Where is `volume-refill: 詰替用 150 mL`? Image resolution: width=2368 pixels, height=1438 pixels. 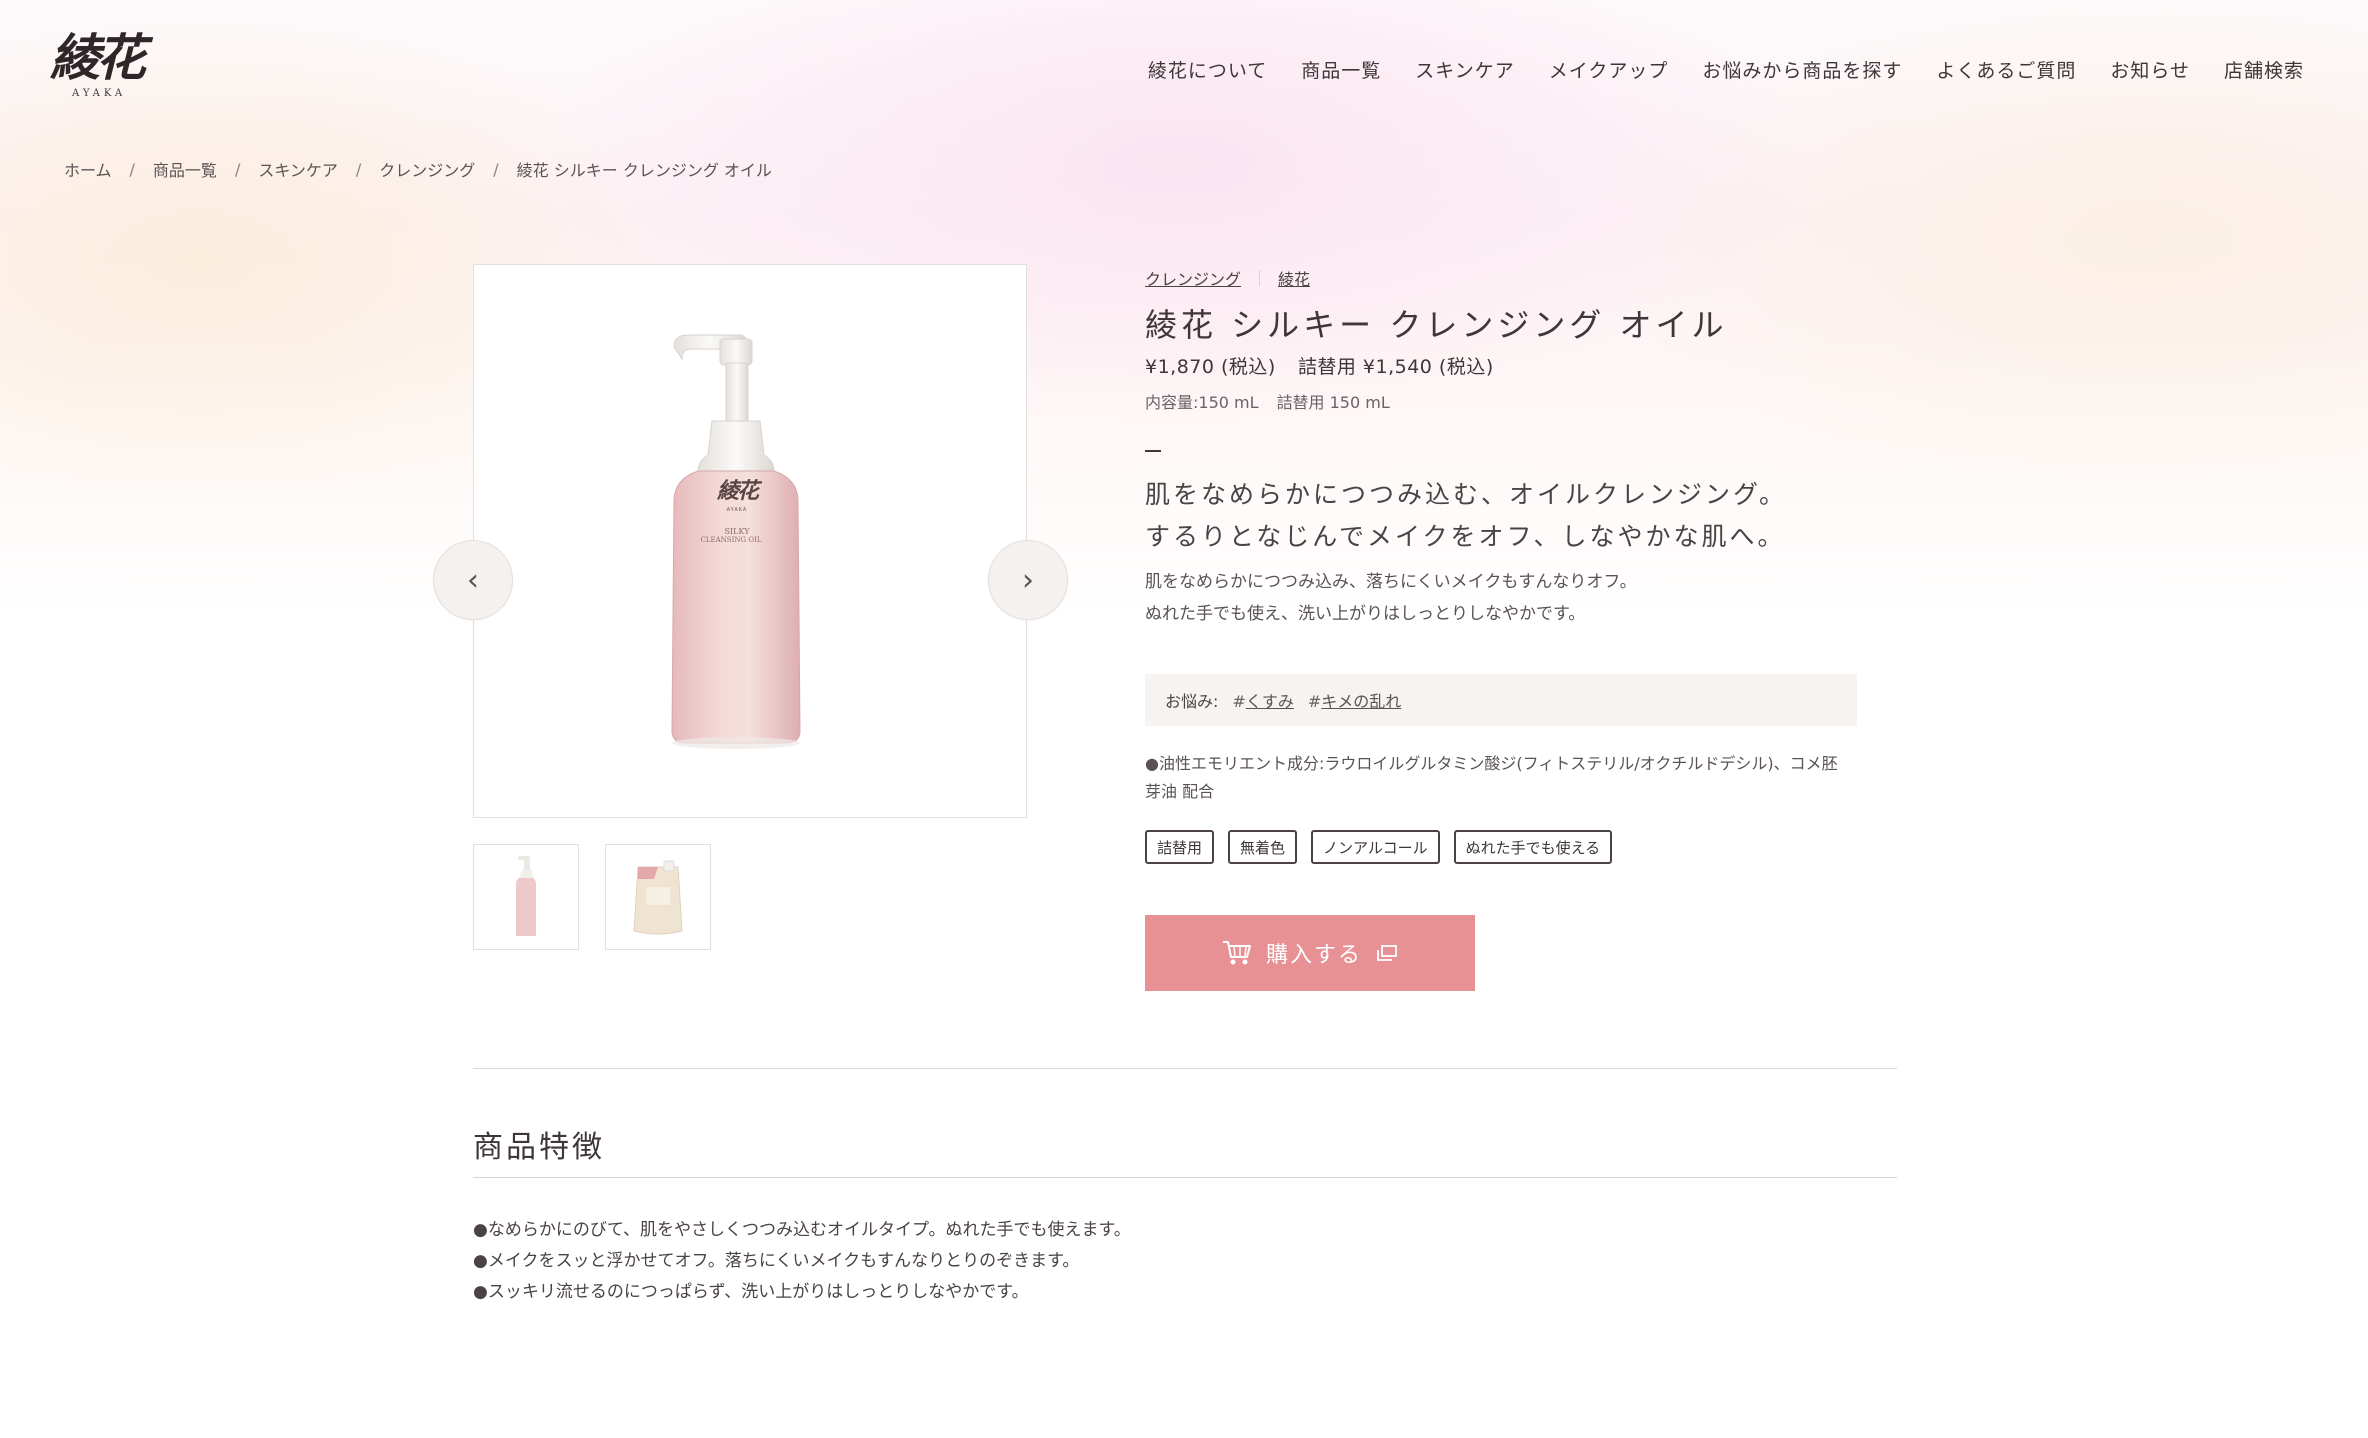 volume-refill: 詰替用 150 mL is located at coordinates (1333, 402).